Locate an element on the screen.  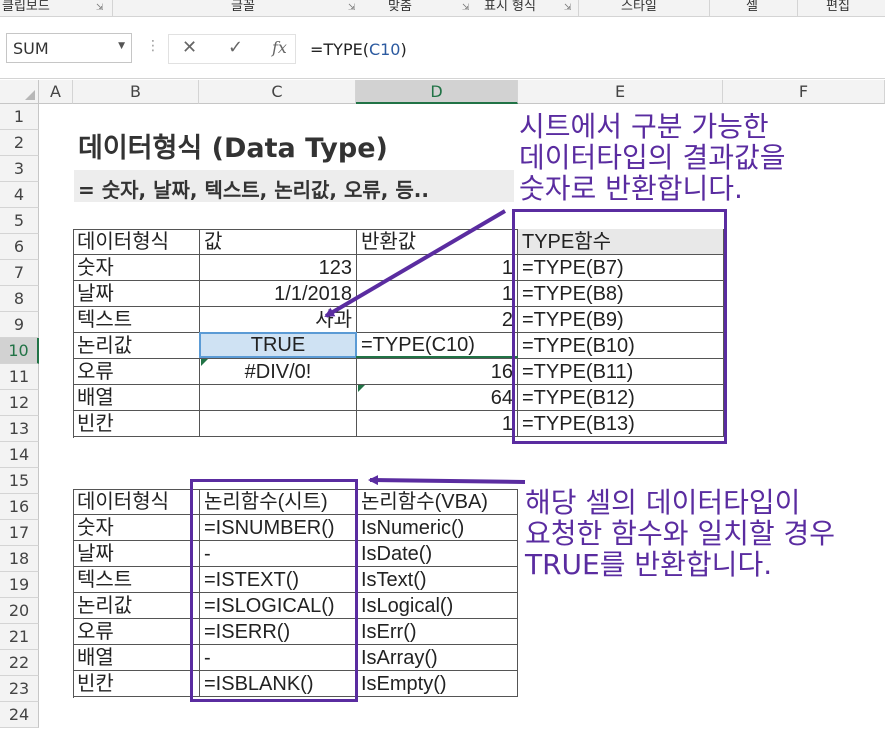
table-cell-type: 오류 is located at coordinates (136, 372).